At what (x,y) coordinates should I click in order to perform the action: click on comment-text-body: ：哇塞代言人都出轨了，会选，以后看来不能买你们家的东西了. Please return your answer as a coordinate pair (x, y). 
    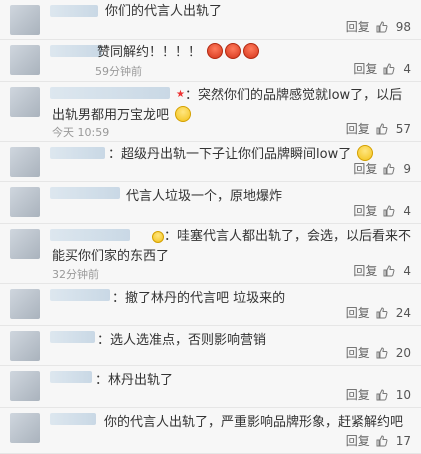
    Looking at the image, I should click on (232, 246).